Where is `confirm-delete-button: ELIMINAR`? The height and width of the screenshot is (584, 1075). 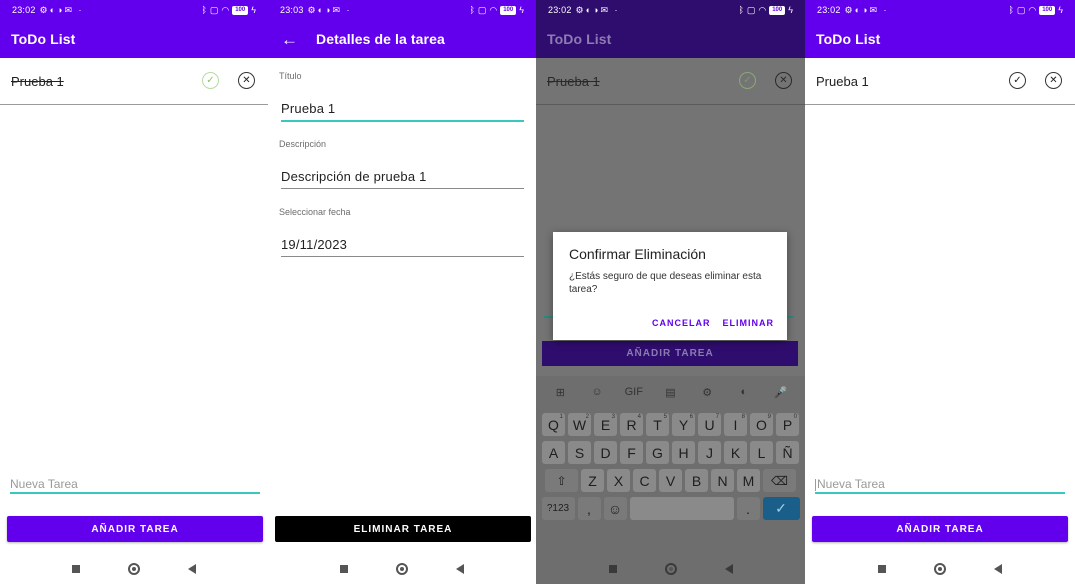
confirm-delete-button: ELIMINAR is located at coordinates (749, 323).